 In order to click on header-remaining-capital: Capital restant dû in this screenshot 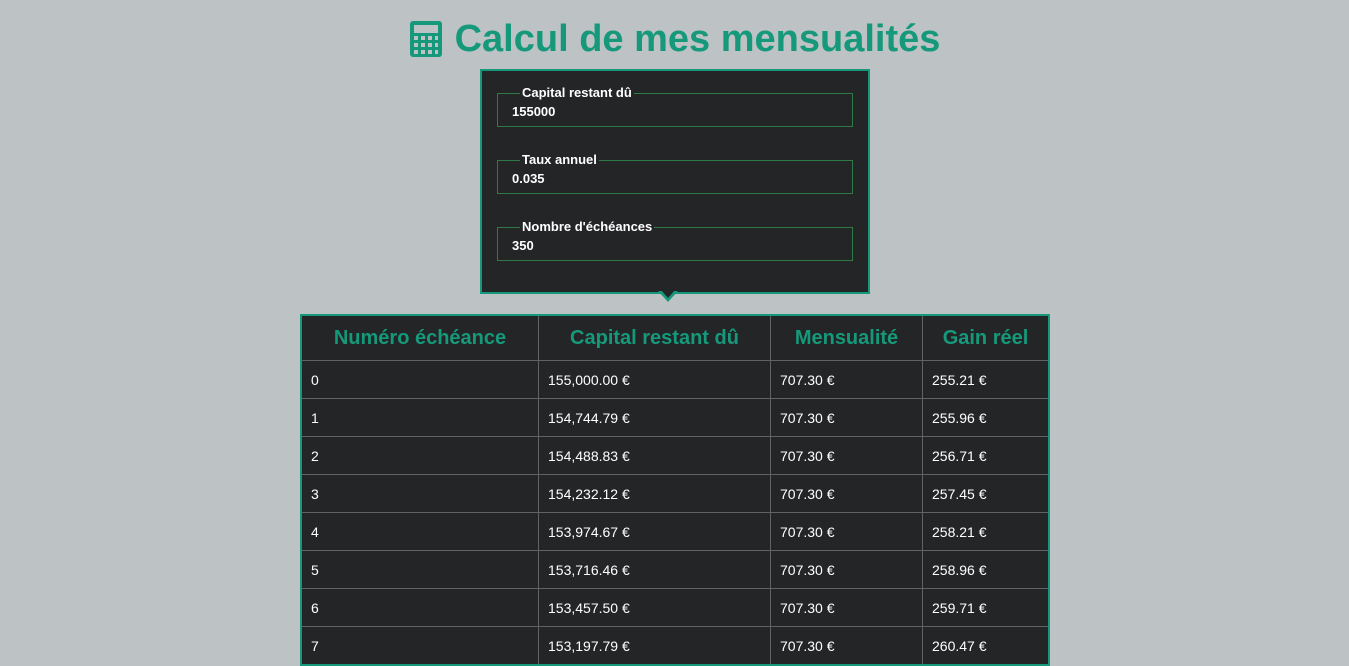, I will do `click(654, 337)`.